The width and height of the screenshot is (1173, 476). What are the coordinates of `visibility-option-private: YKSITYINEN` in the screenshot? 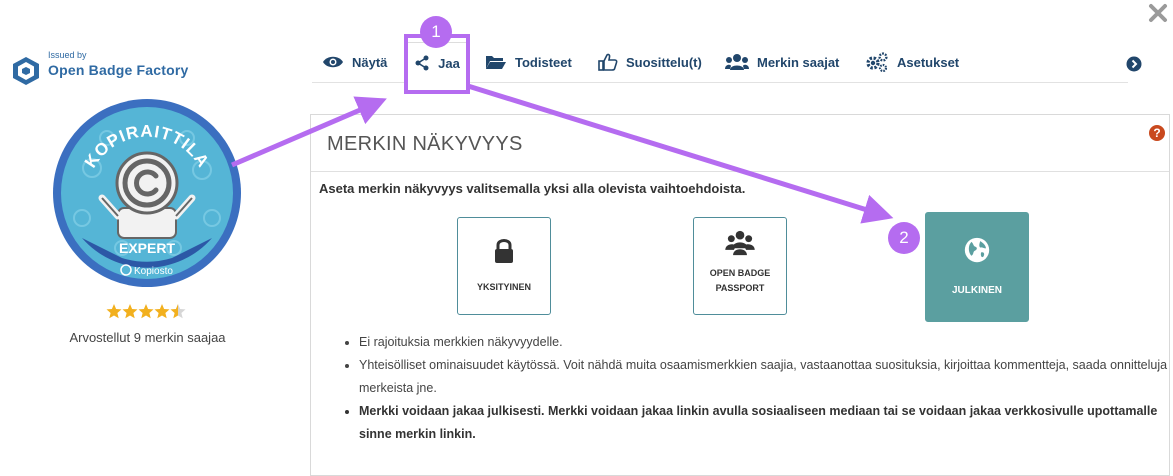 It's located at (504, 266).